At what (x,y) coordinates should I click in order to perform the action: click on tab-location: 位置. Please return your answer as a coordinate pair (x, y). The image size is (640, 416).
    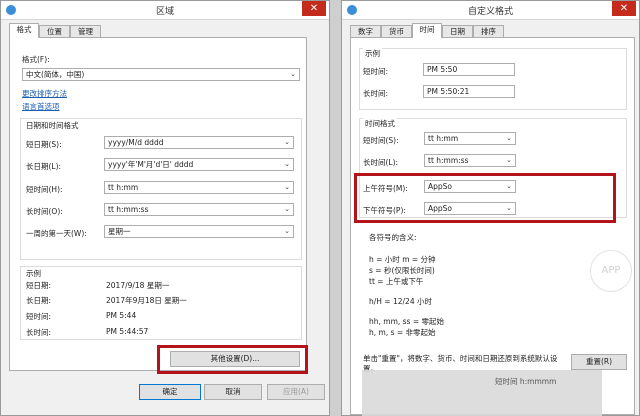
    Looking at the image, I should click on (54, 31).